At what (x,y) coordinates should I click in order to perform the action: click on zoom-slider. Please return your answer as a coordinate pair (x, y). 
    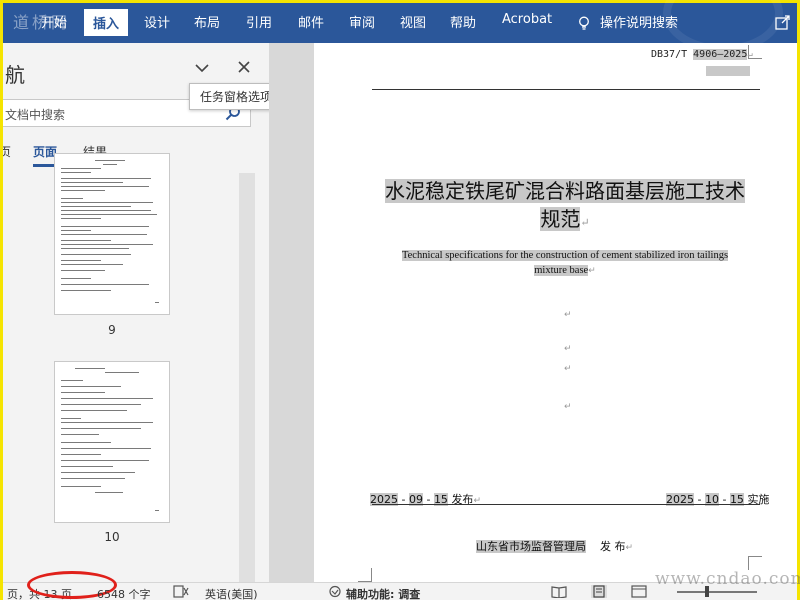
    Looking at the image, I should click on (717, 592).